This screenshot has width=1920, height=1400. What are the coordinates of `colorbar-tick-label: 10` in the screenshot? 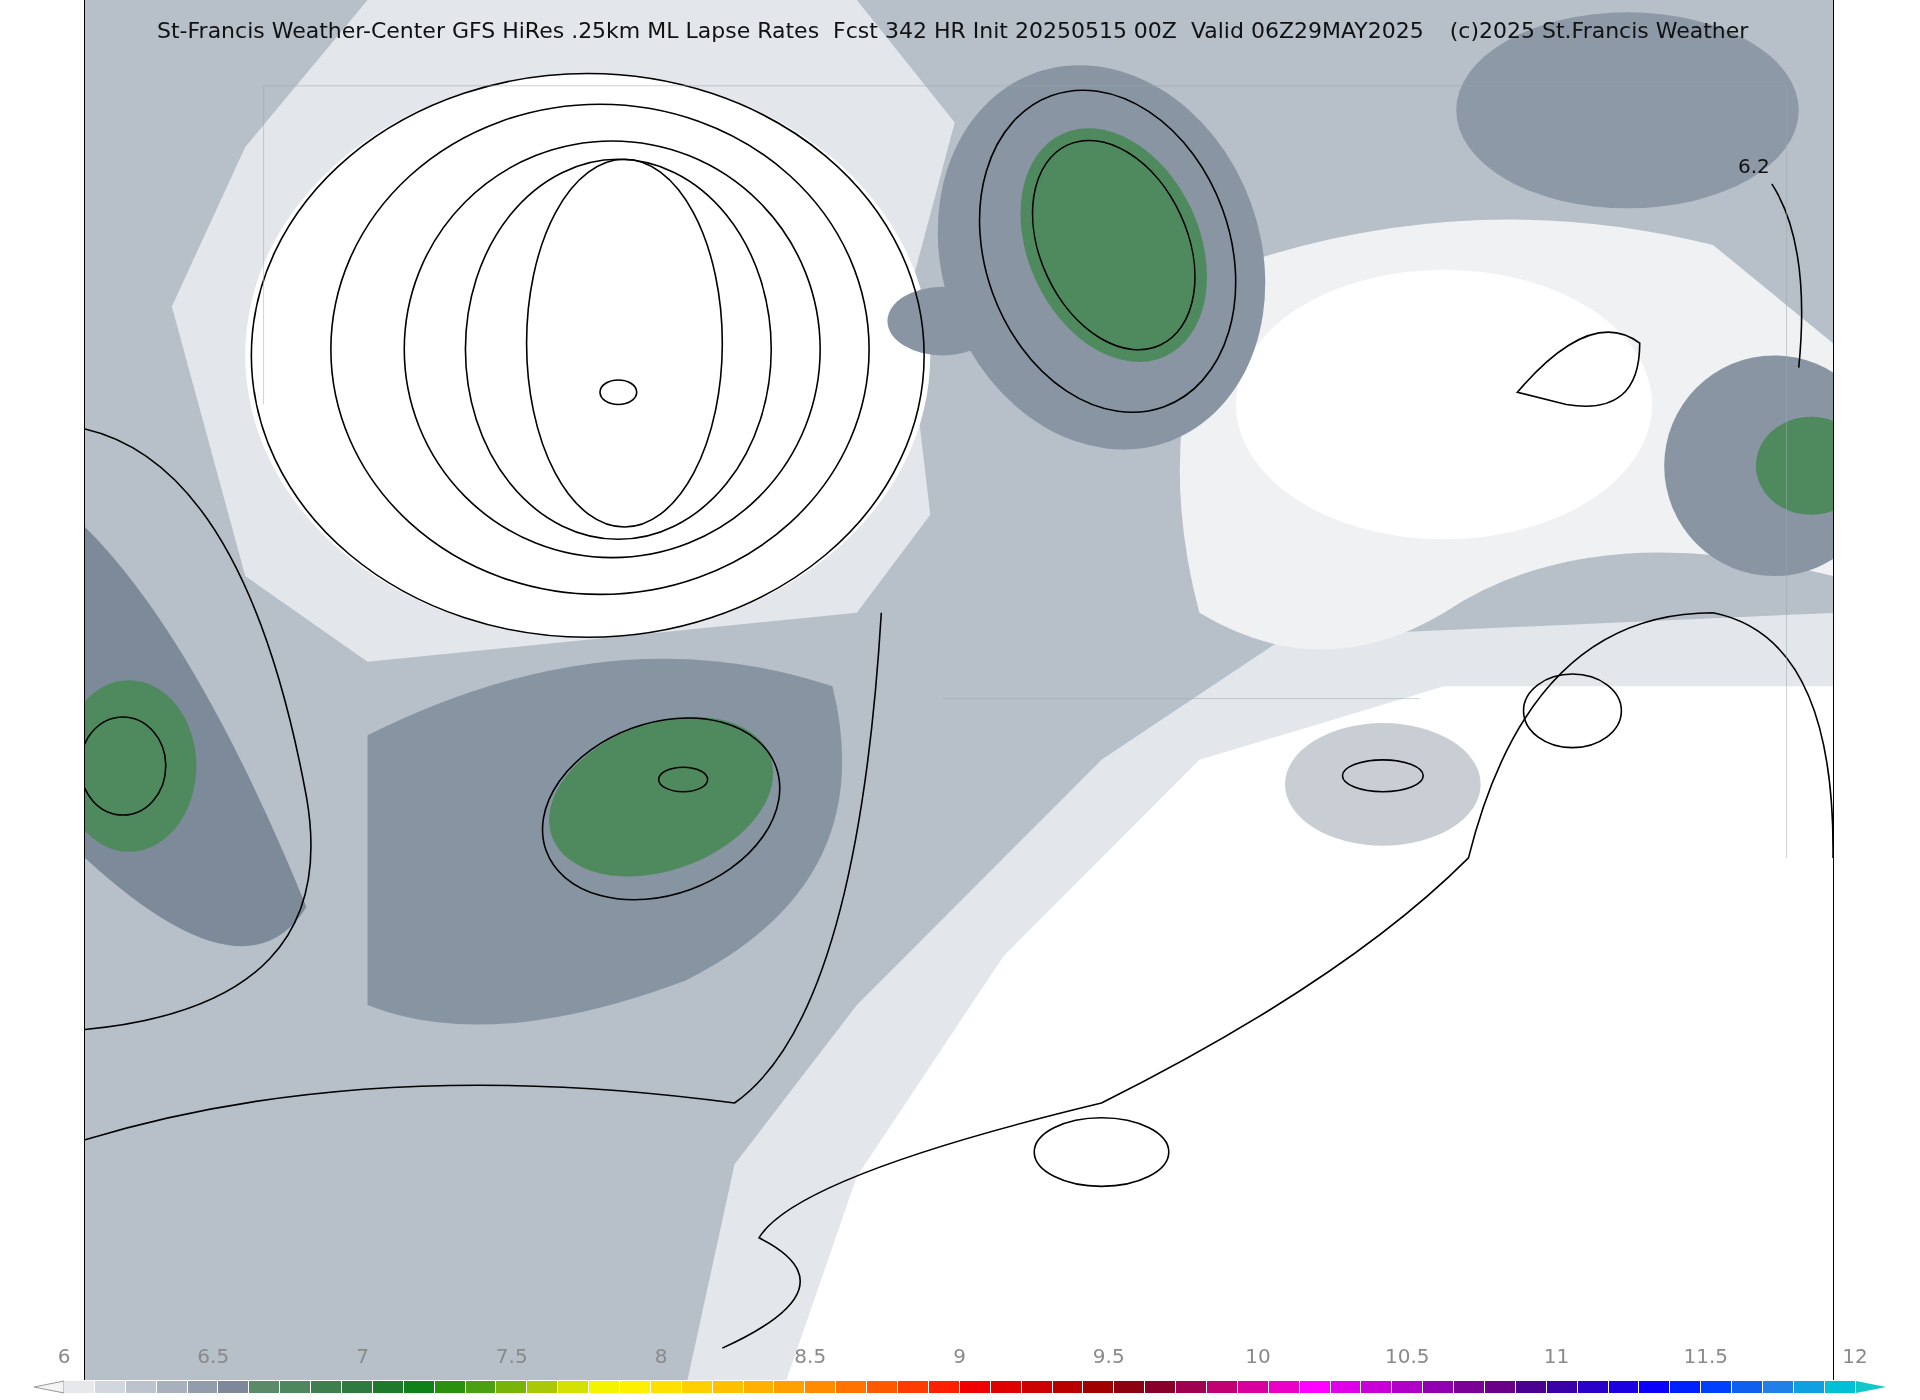 It's located at (1258, 1356).